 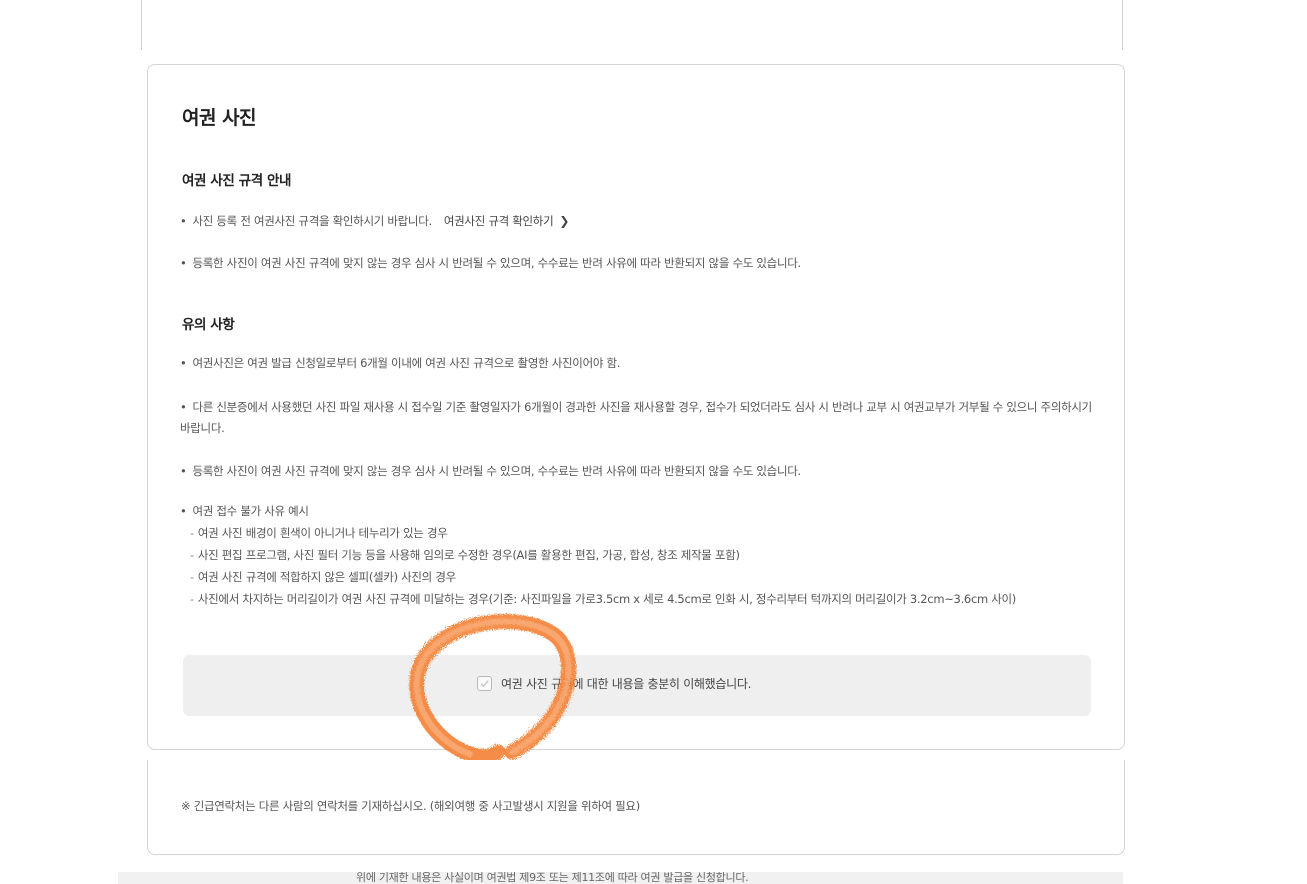 I want to click on list-item: - 여권 사진 규격에 적합하지 않은 셀피(셀카) 사진의 경우, so click(x=323, y=577).